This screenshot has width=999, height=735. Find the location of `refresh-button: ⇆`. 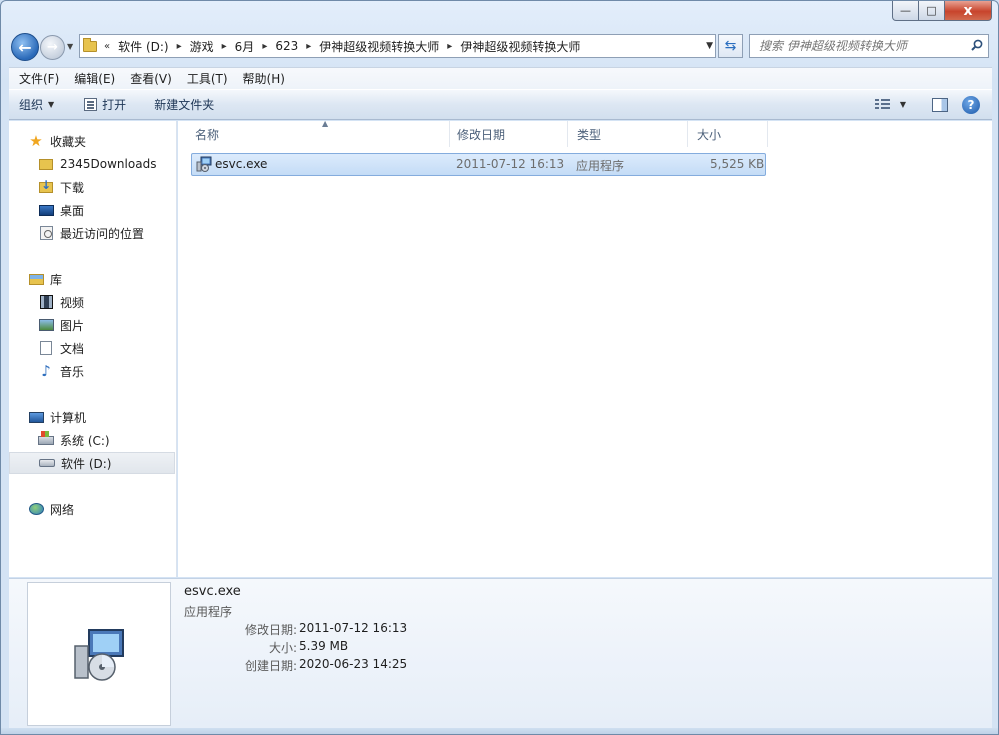

refresh-button: ⇆ is located at coordinates (730, 46).